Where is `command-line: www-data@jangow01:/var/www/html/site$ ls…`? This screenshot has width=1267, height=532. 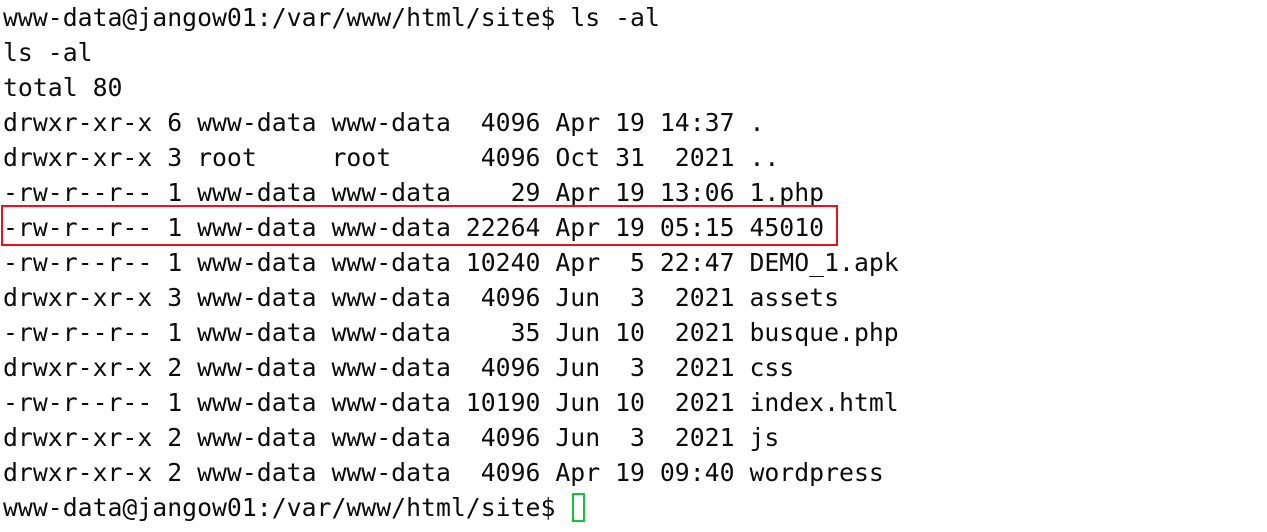
command-line: www-data@jangow01:/var/www/html/site$ ls… is located at coordinates (331, 17).